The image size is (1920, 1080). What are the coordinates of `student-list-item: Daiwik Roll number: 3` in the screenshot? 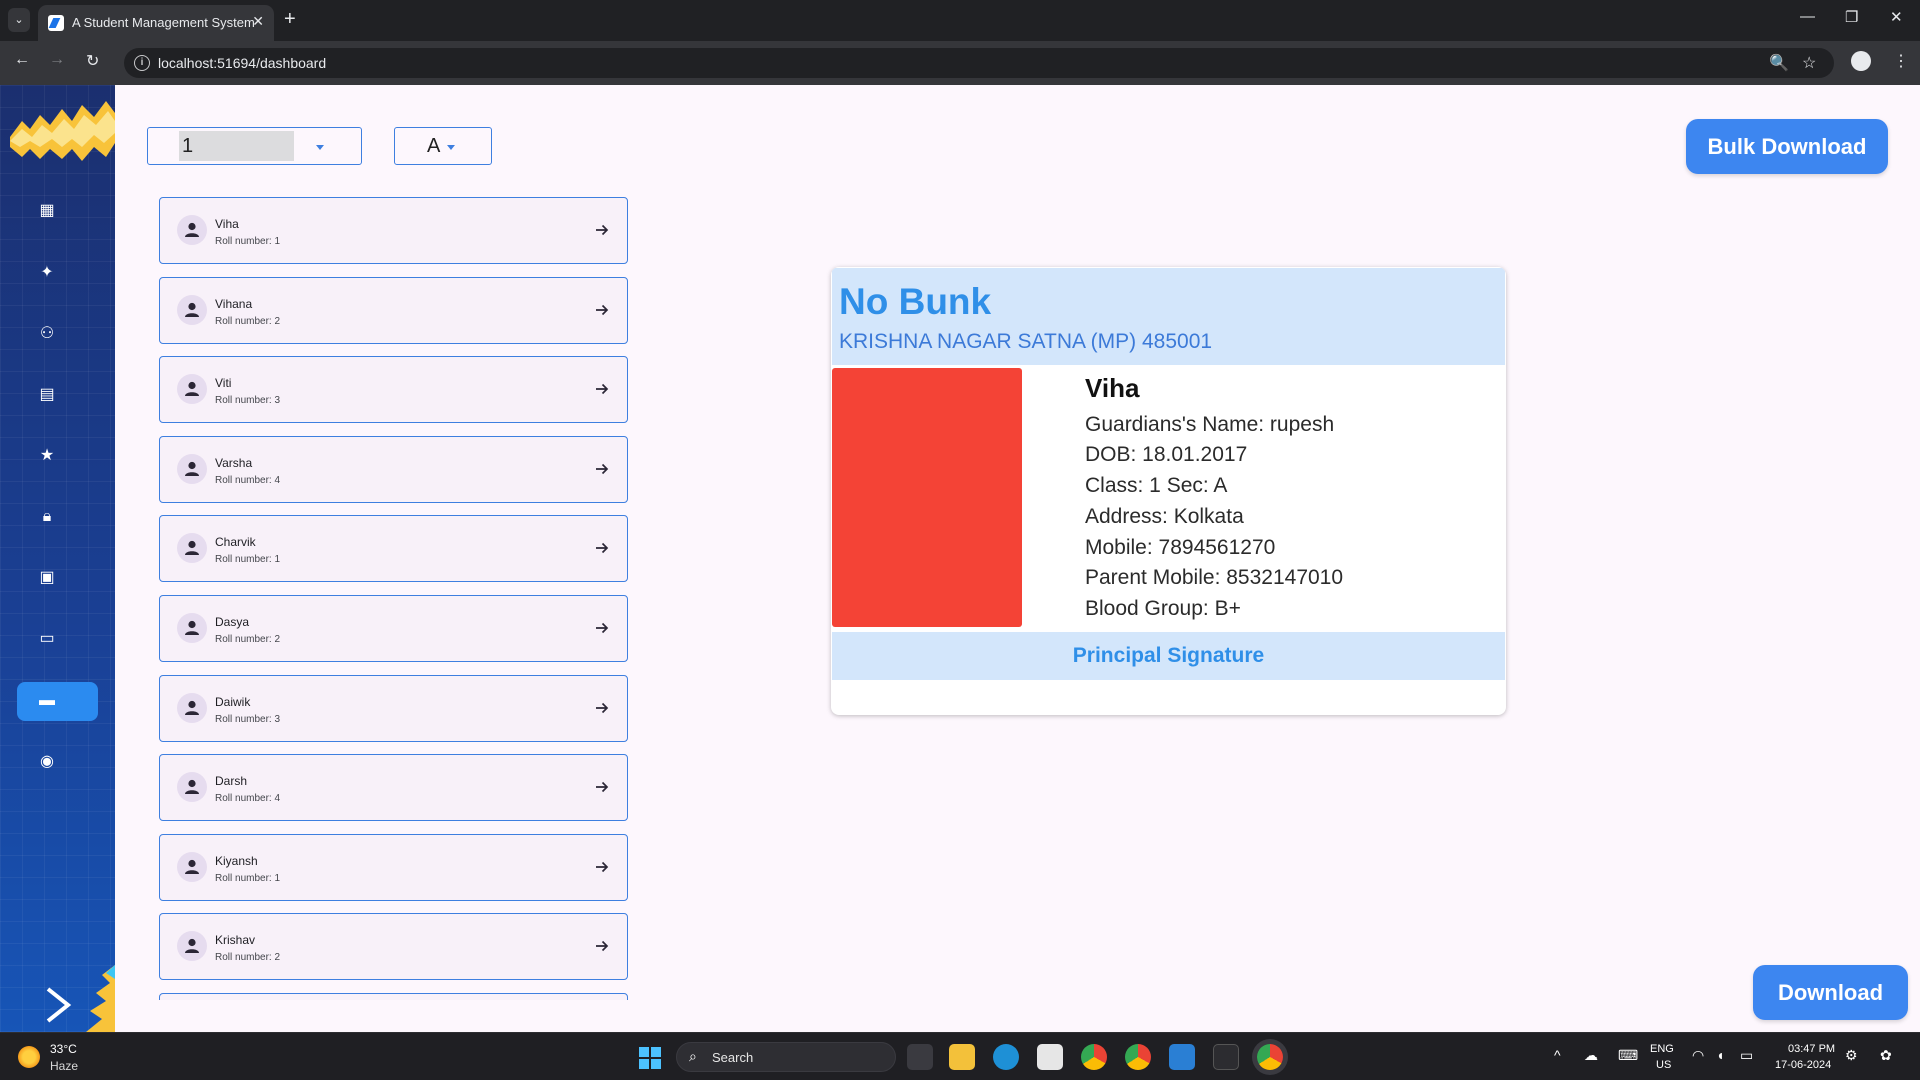 It's located at (393, 708).